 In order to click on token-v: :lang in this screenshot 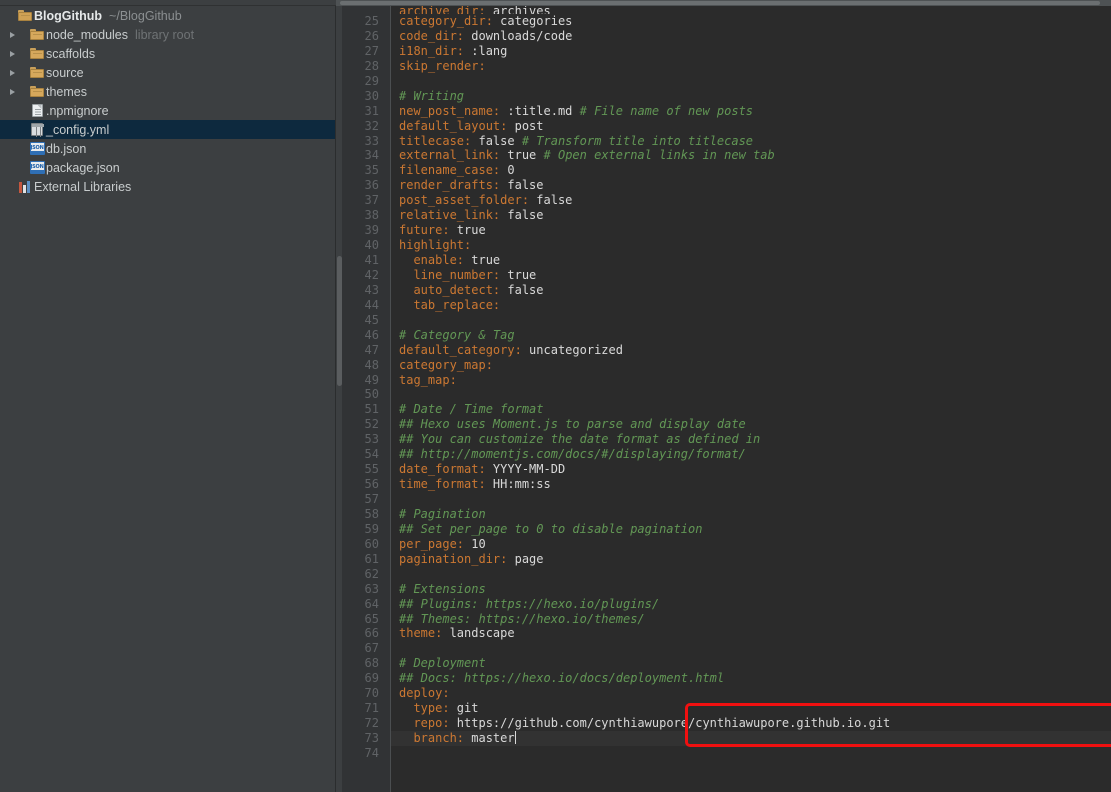, I will do `click(486, 50)`.